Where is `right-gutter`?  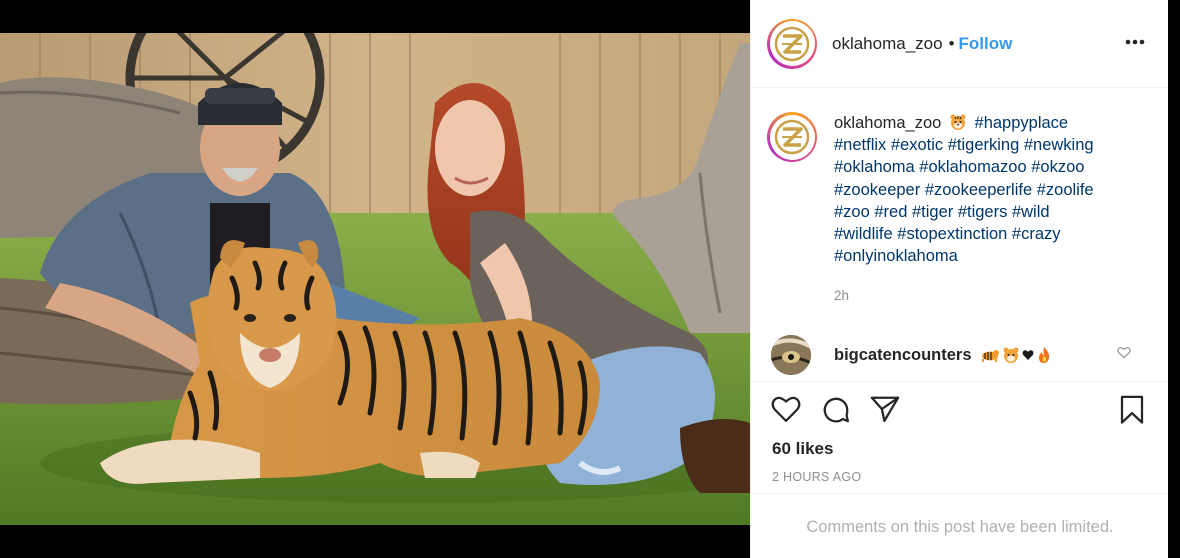 right-gutter is located at coordinates (1174, 279).